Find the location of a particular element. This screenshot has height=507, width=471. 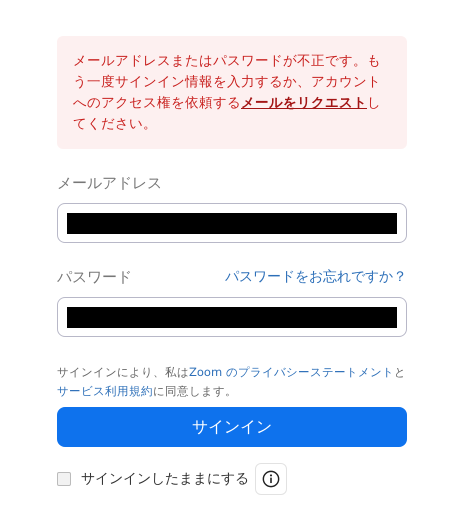

policy-link: Zoom のプライバシーステートメント is located at coordinates (291, 372).